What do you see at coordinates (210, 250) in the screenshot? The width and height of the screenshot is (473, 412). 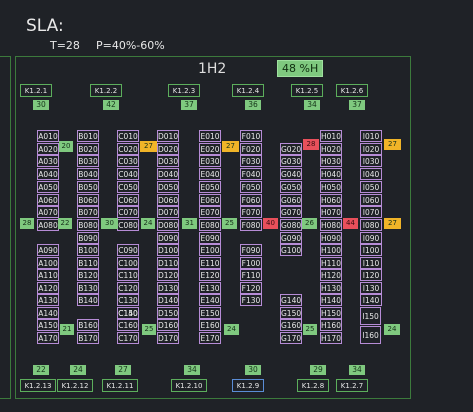 I see `rack-e100: E100` at bounding box center [210, 250].